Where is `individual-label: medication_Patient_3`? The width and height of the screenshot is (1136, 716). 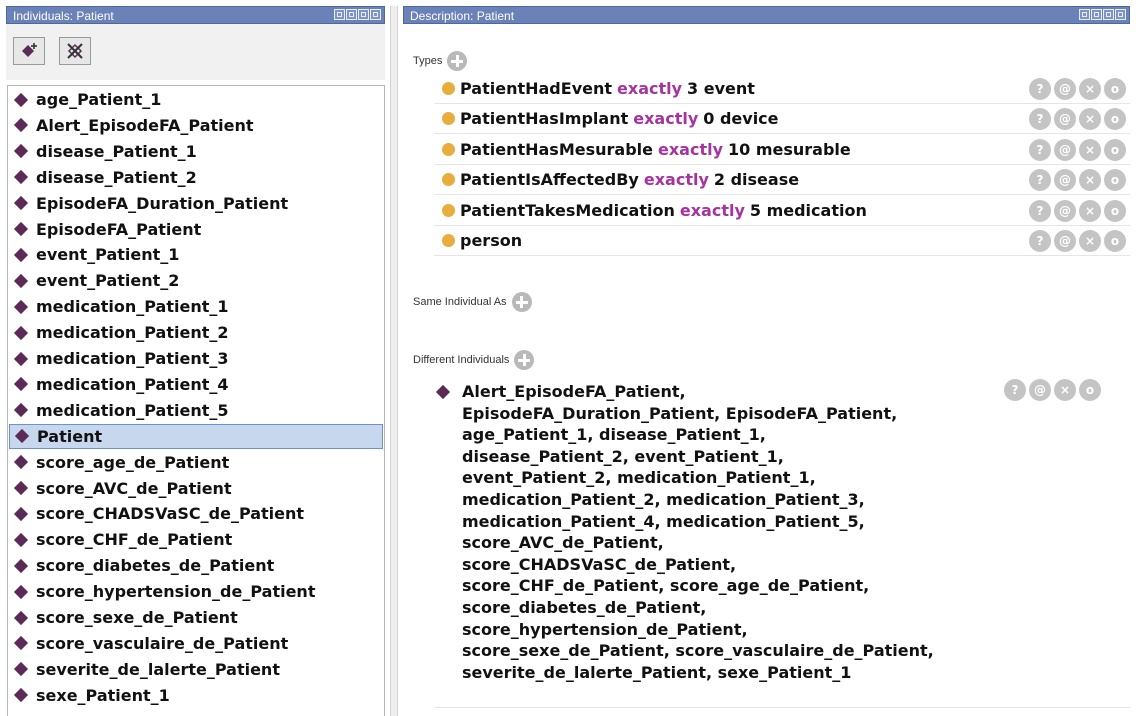 individual-label: medication_Patient_3 is located at coordinates (132, 358).